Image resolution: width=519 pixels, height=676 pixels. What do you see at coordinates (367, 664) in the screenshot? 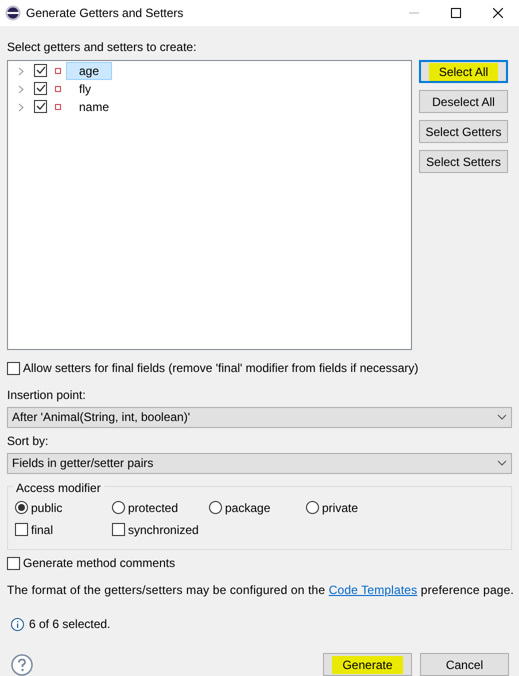
I see `dialog-button: Generate` at bounding box center [367, 664].